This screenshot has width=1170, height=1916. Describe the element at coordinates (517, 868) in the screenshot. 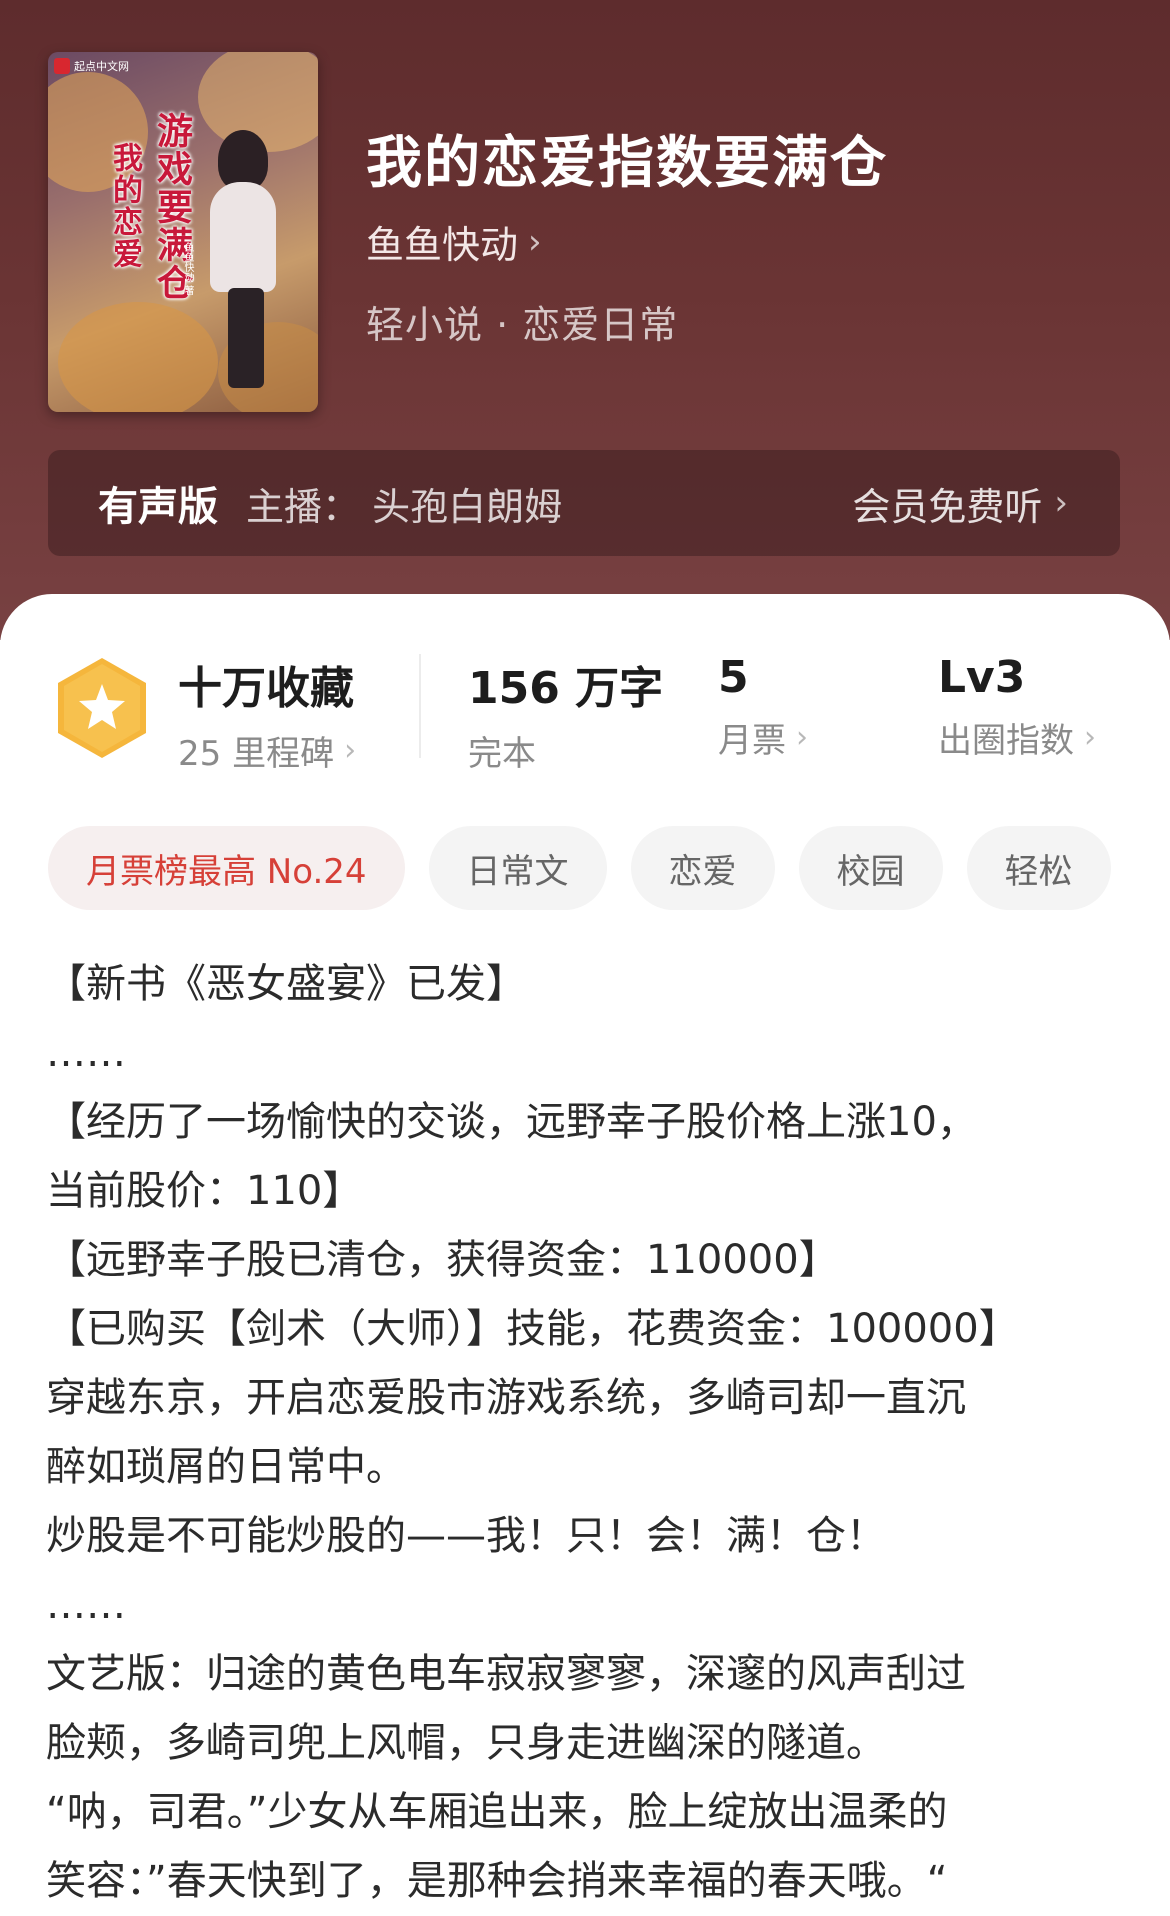

I see `tag-daily: 日常文` at that location.